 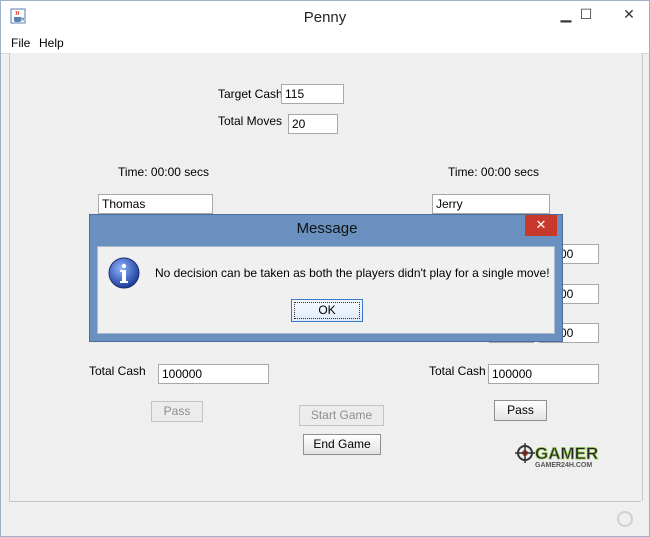 What do you see at coordinates (20, 43) in the screenshot?
I see `menu-file: File` at bounding box center [20, 43].